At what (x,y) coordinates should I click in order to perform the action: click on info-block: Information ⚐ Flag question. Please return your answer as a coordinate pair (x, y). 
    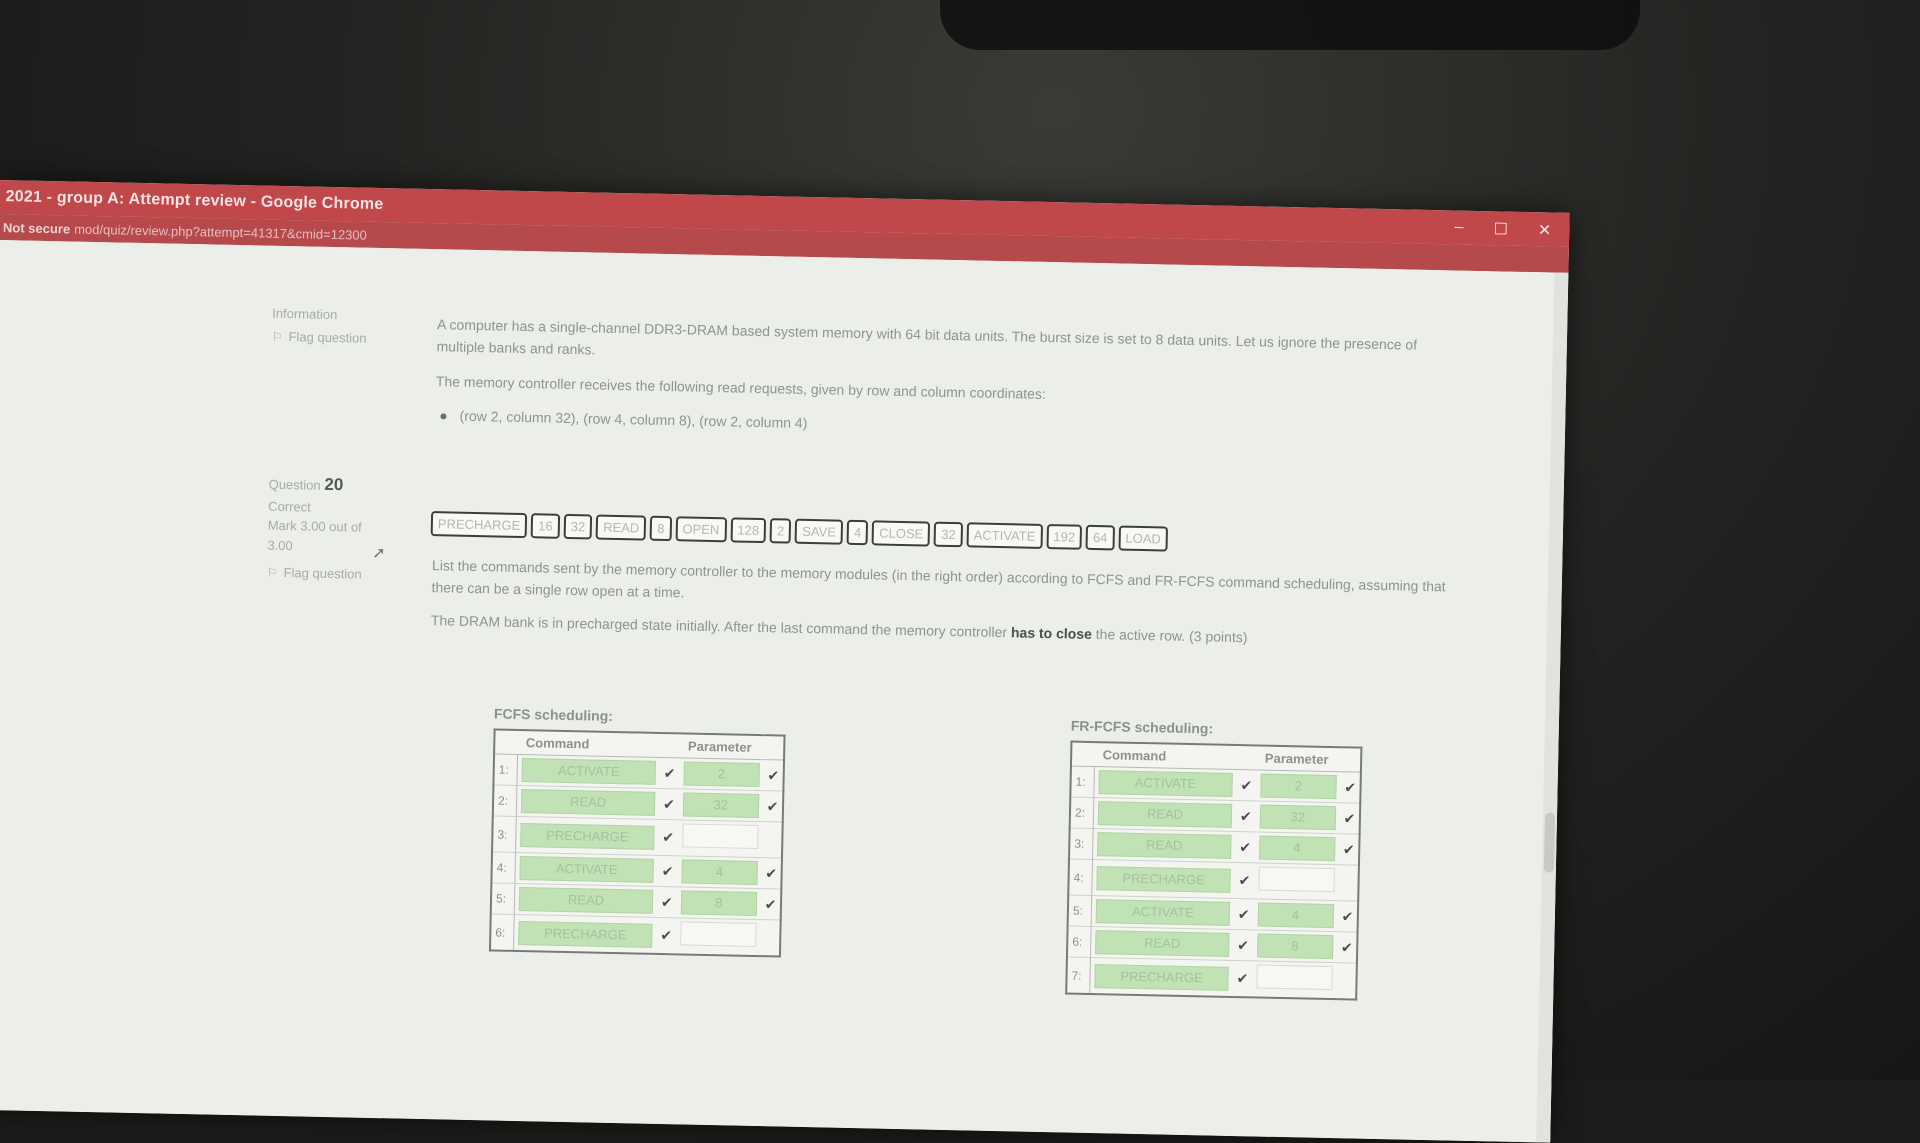
    Looking at the image, I should click on (320, 326).